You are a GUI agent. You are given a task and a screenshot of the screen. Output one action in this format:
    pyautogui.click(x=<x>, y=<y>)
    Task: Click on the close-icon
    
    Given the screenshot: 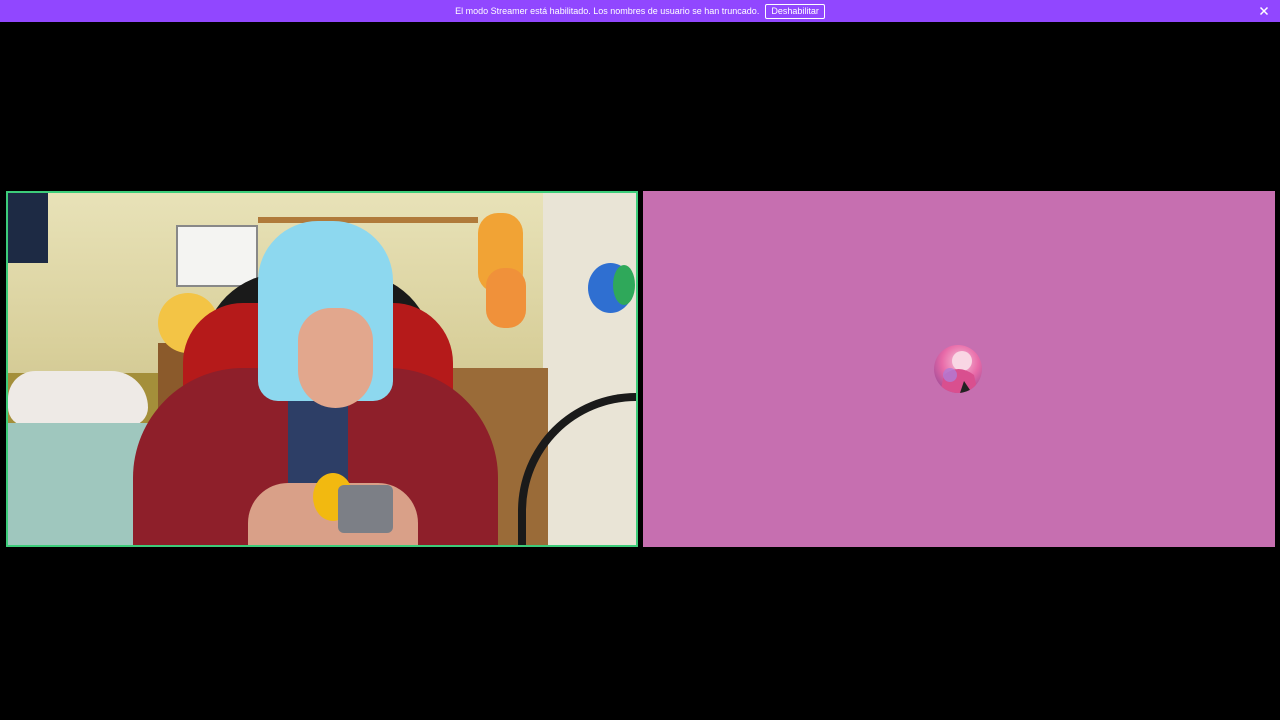 What is the action you would take?
    pyautogui.click(x=1264, y=11)
    